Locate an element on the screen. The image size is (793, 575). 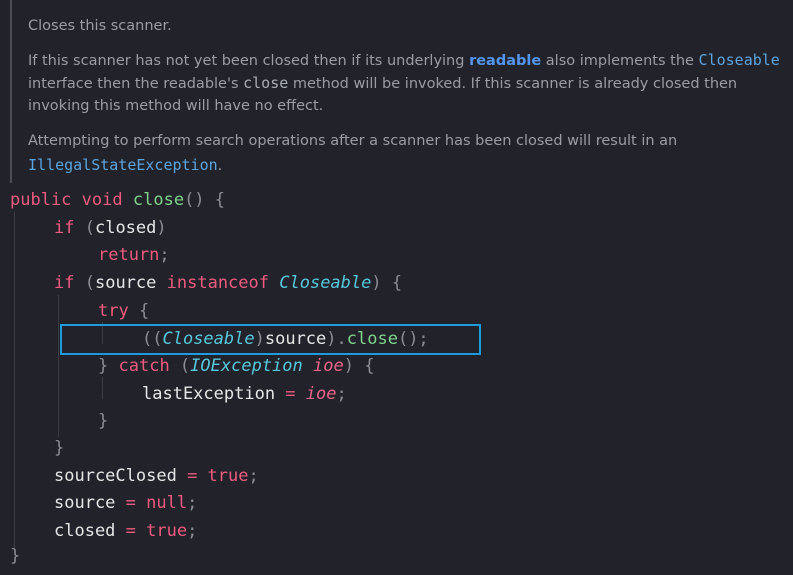
code-line-8: lastException = ioe; is located at coordinates (244, 394).